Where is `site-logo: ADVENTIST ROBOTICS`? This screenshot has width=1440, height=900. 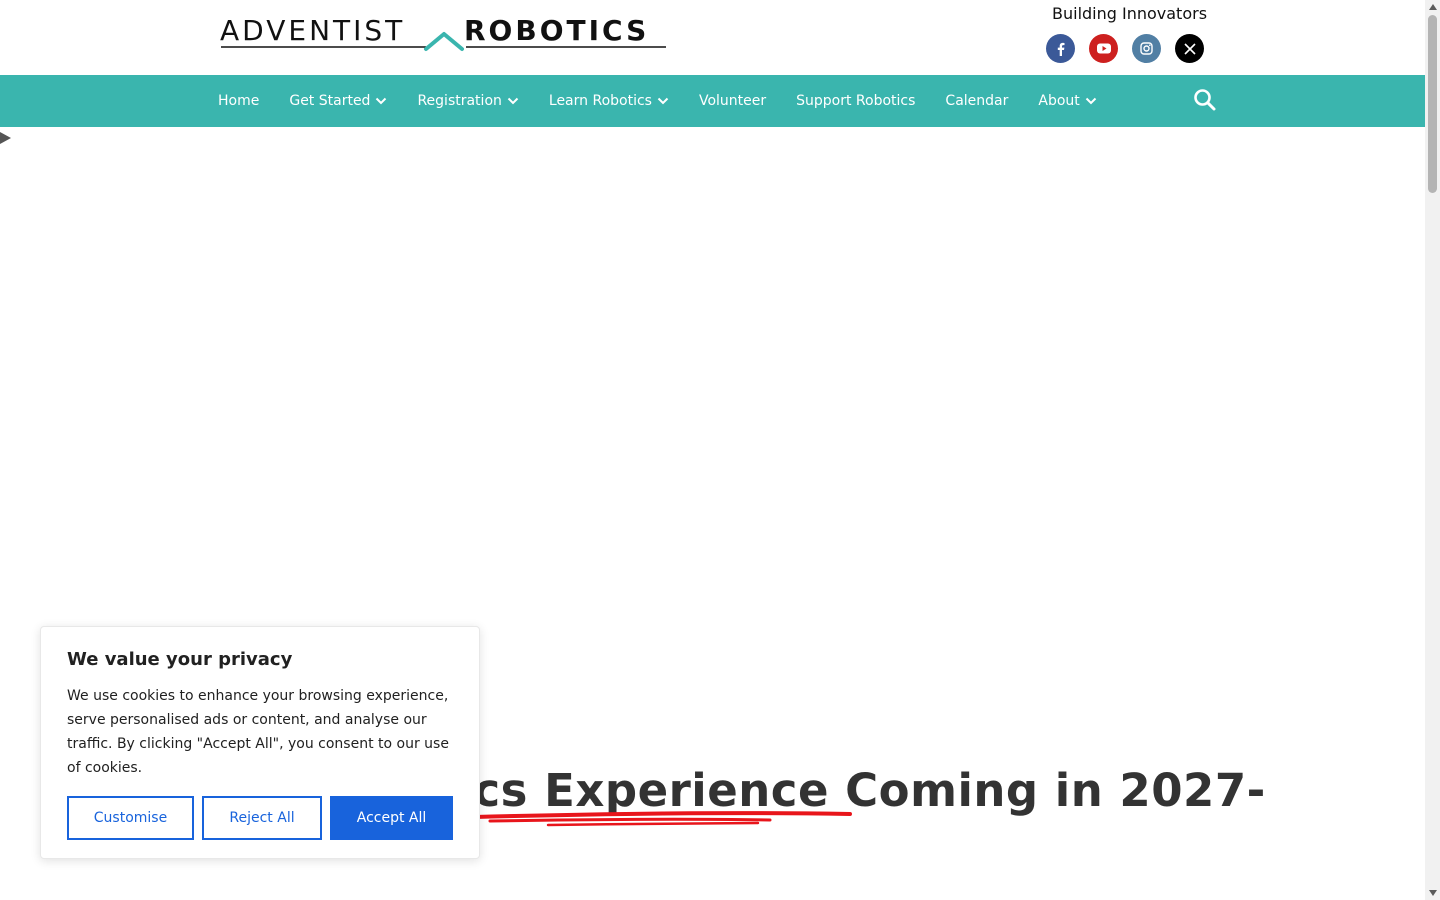 site-logo: ADVENTIST ROBOTICS is located at coordinates (444, 34).